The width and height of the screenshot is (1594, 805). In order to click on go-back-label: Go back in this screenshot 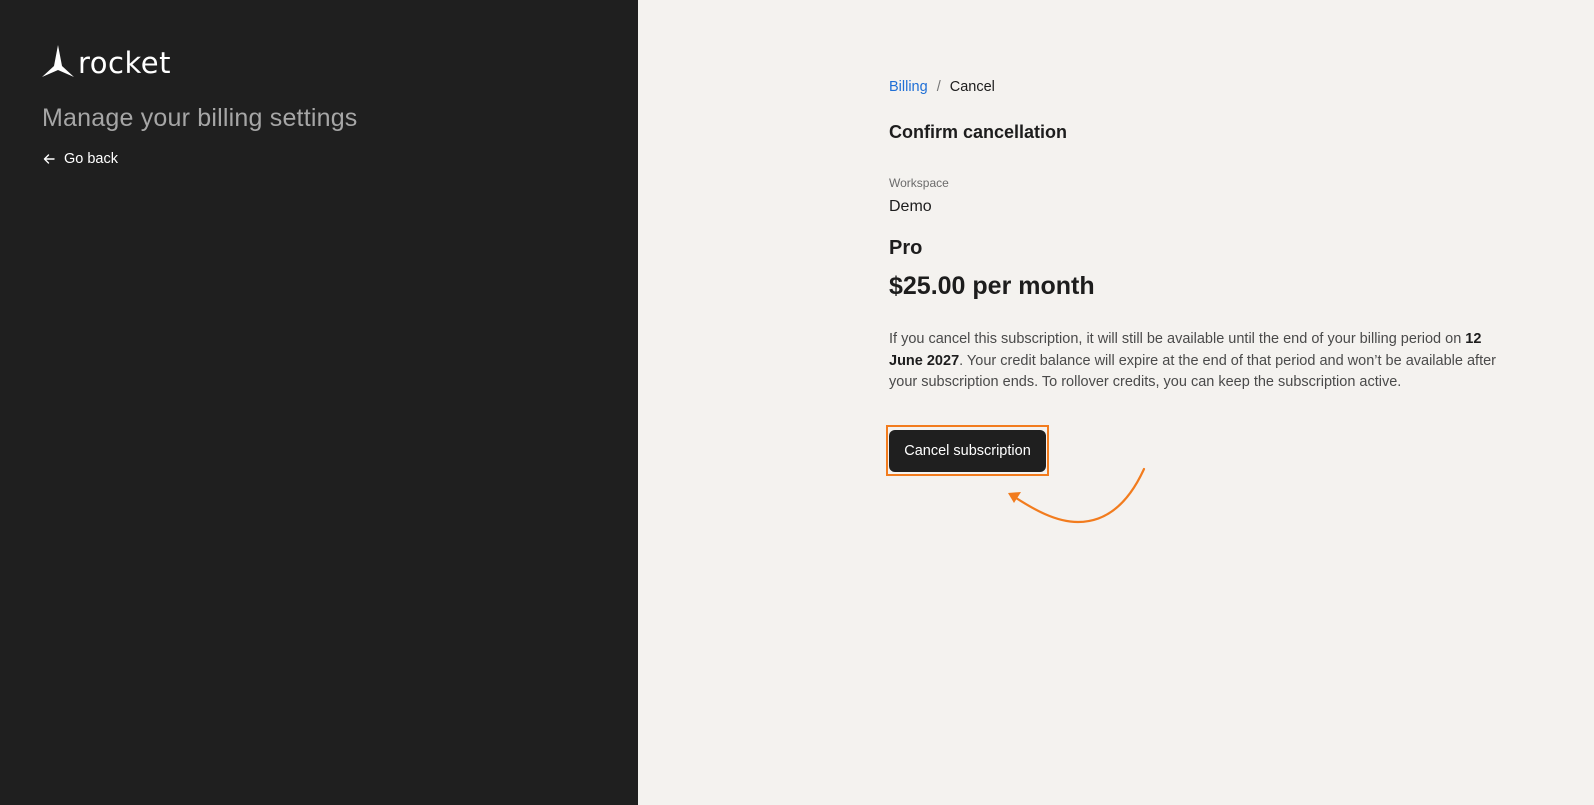, I will do `click(91, 159)`.